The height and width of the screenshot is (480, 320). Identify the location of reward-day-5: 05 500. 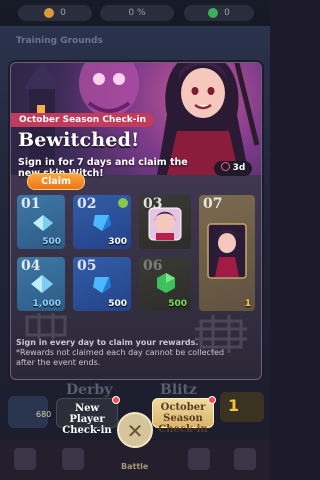
(102, 284).